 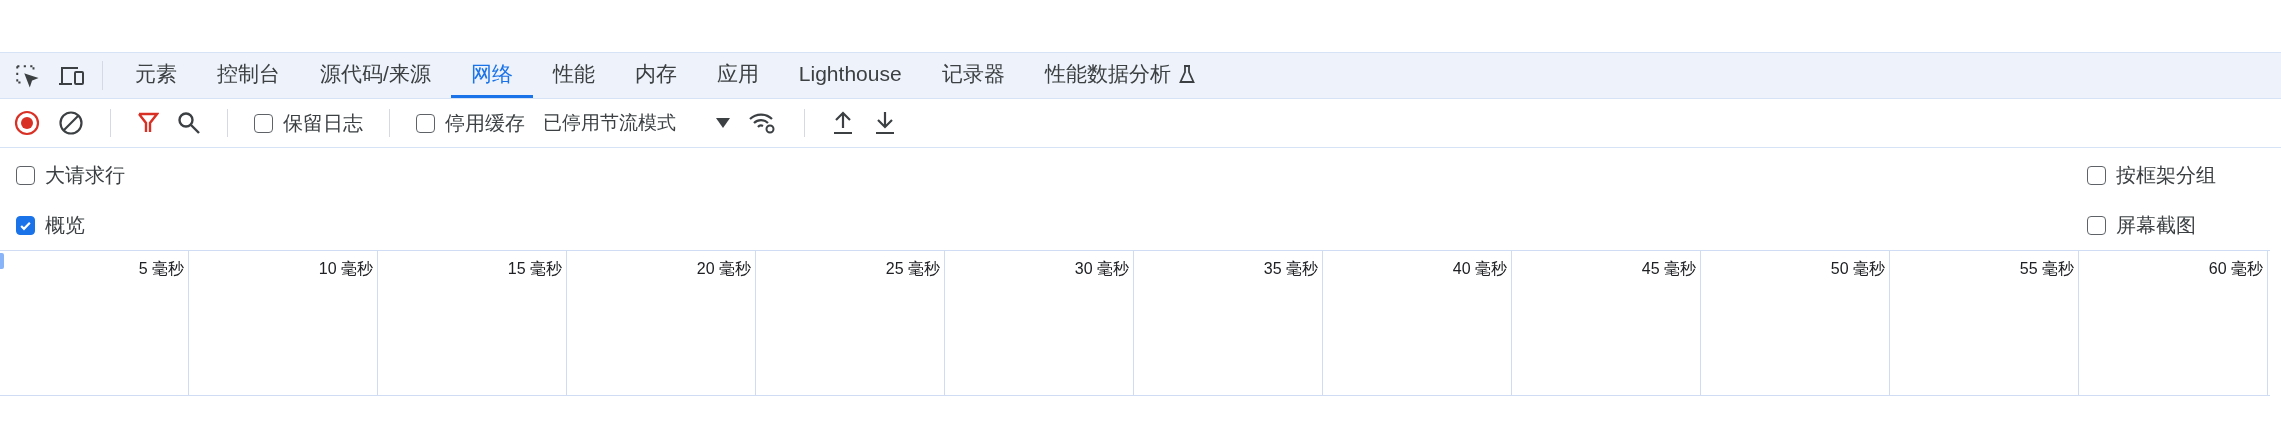 I want to click on time-tick-label: 15 毫秒, so click(x=534, y=269).